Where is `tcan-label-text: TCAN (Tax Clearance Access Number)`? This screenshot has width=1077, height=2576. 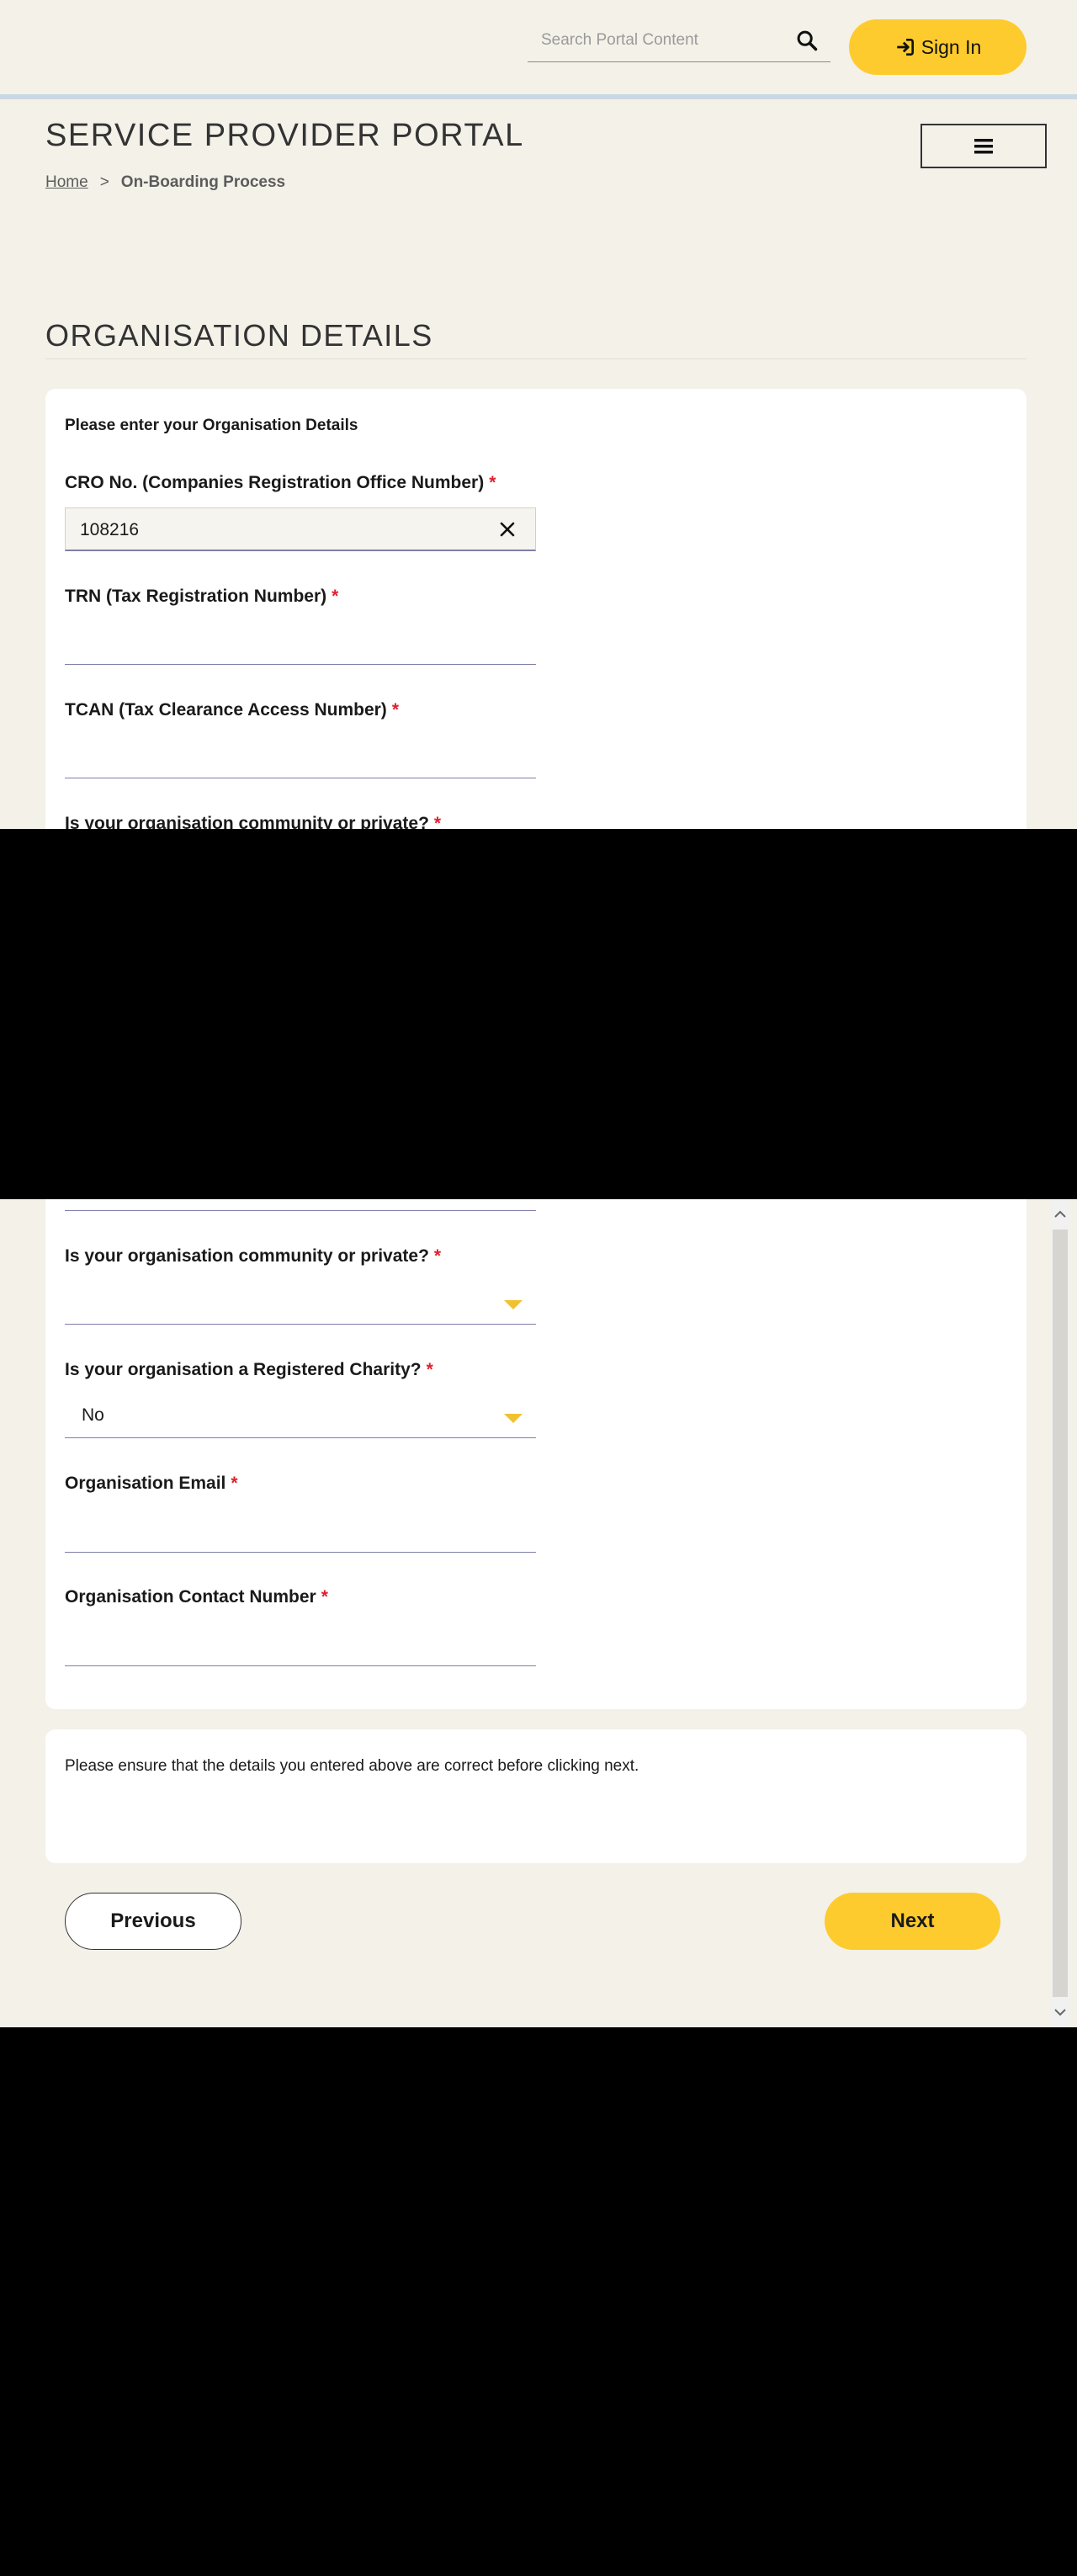 tcan-label-text: TCAN (Tax Clearance Access Number) is located at coordinates (226, 710).